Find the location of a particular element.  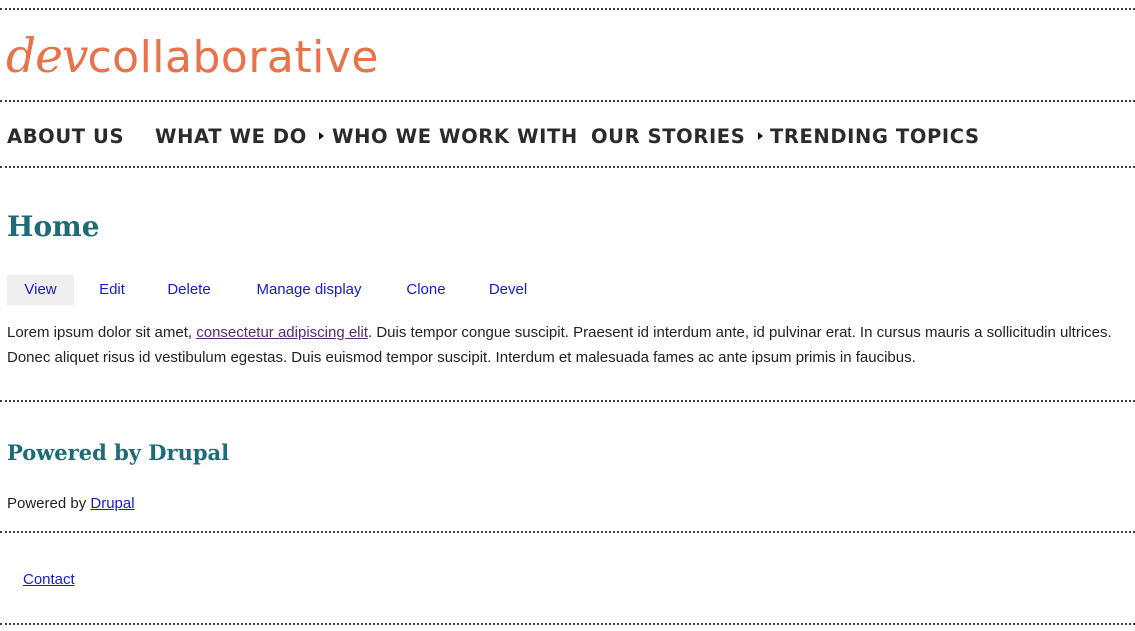

nav-item-our-stories: OUR STORIES is located at coordinates (668, 136).